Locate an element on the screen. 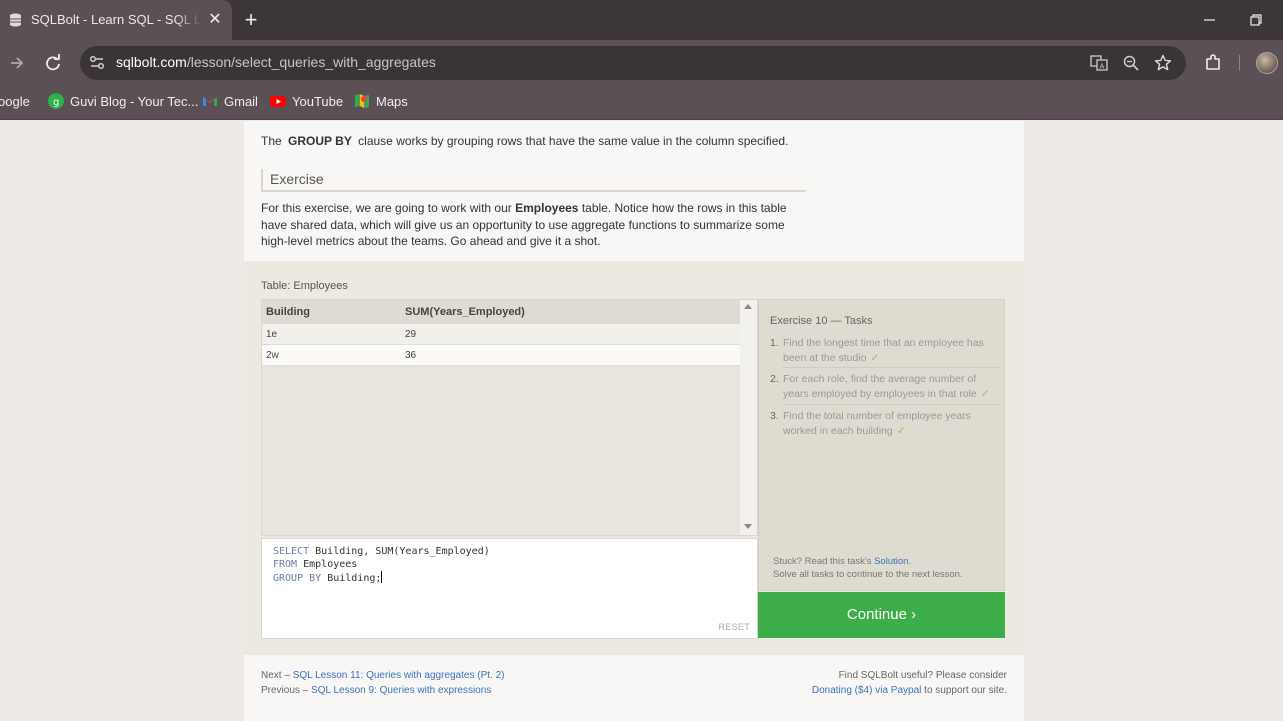  bookmark-youtube: YouTube is located at coordinates (306, 102).